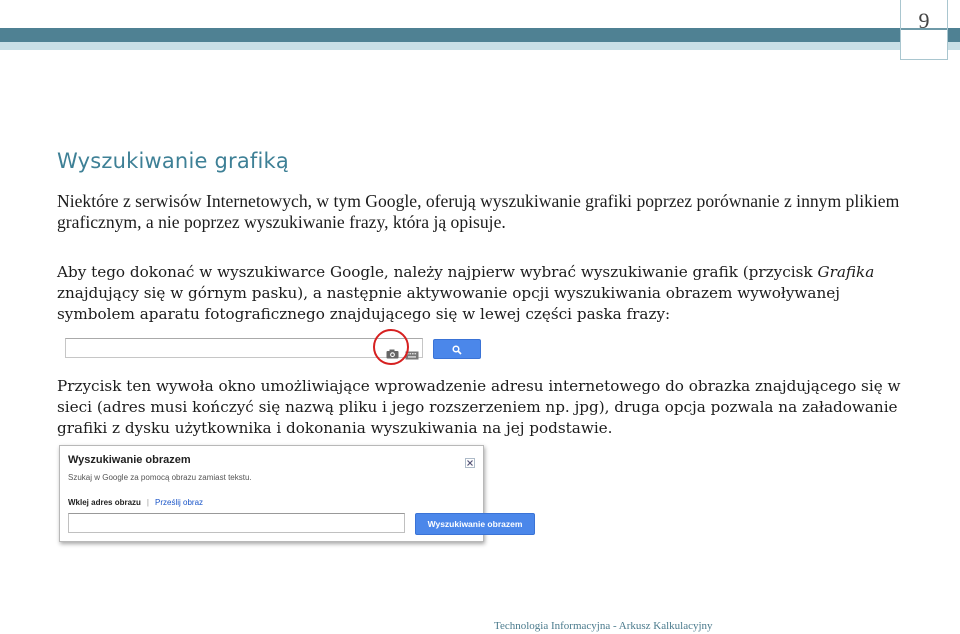 The height and width of the screenshot is (634, 960). Describe the element at coordinates (475, 524) in the screenshot. I see `search-by-image-button: Wyszukiwanie obrazem` at that location.